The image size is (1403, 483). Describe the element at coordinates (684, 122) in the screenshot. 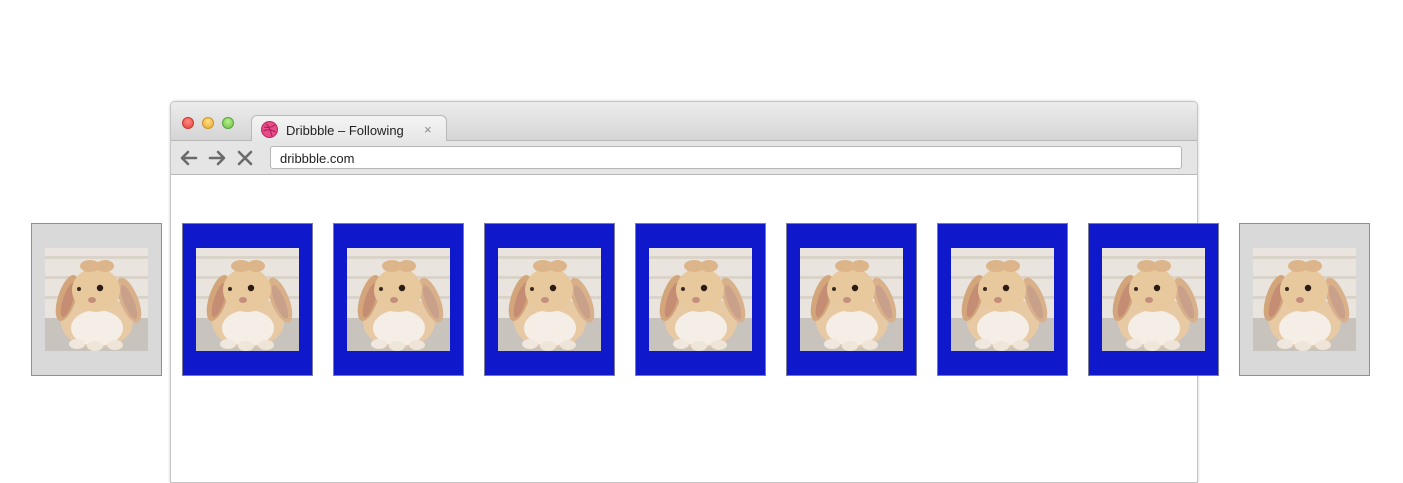

I see `title-bar: Dribbble – Following ×` at that location.